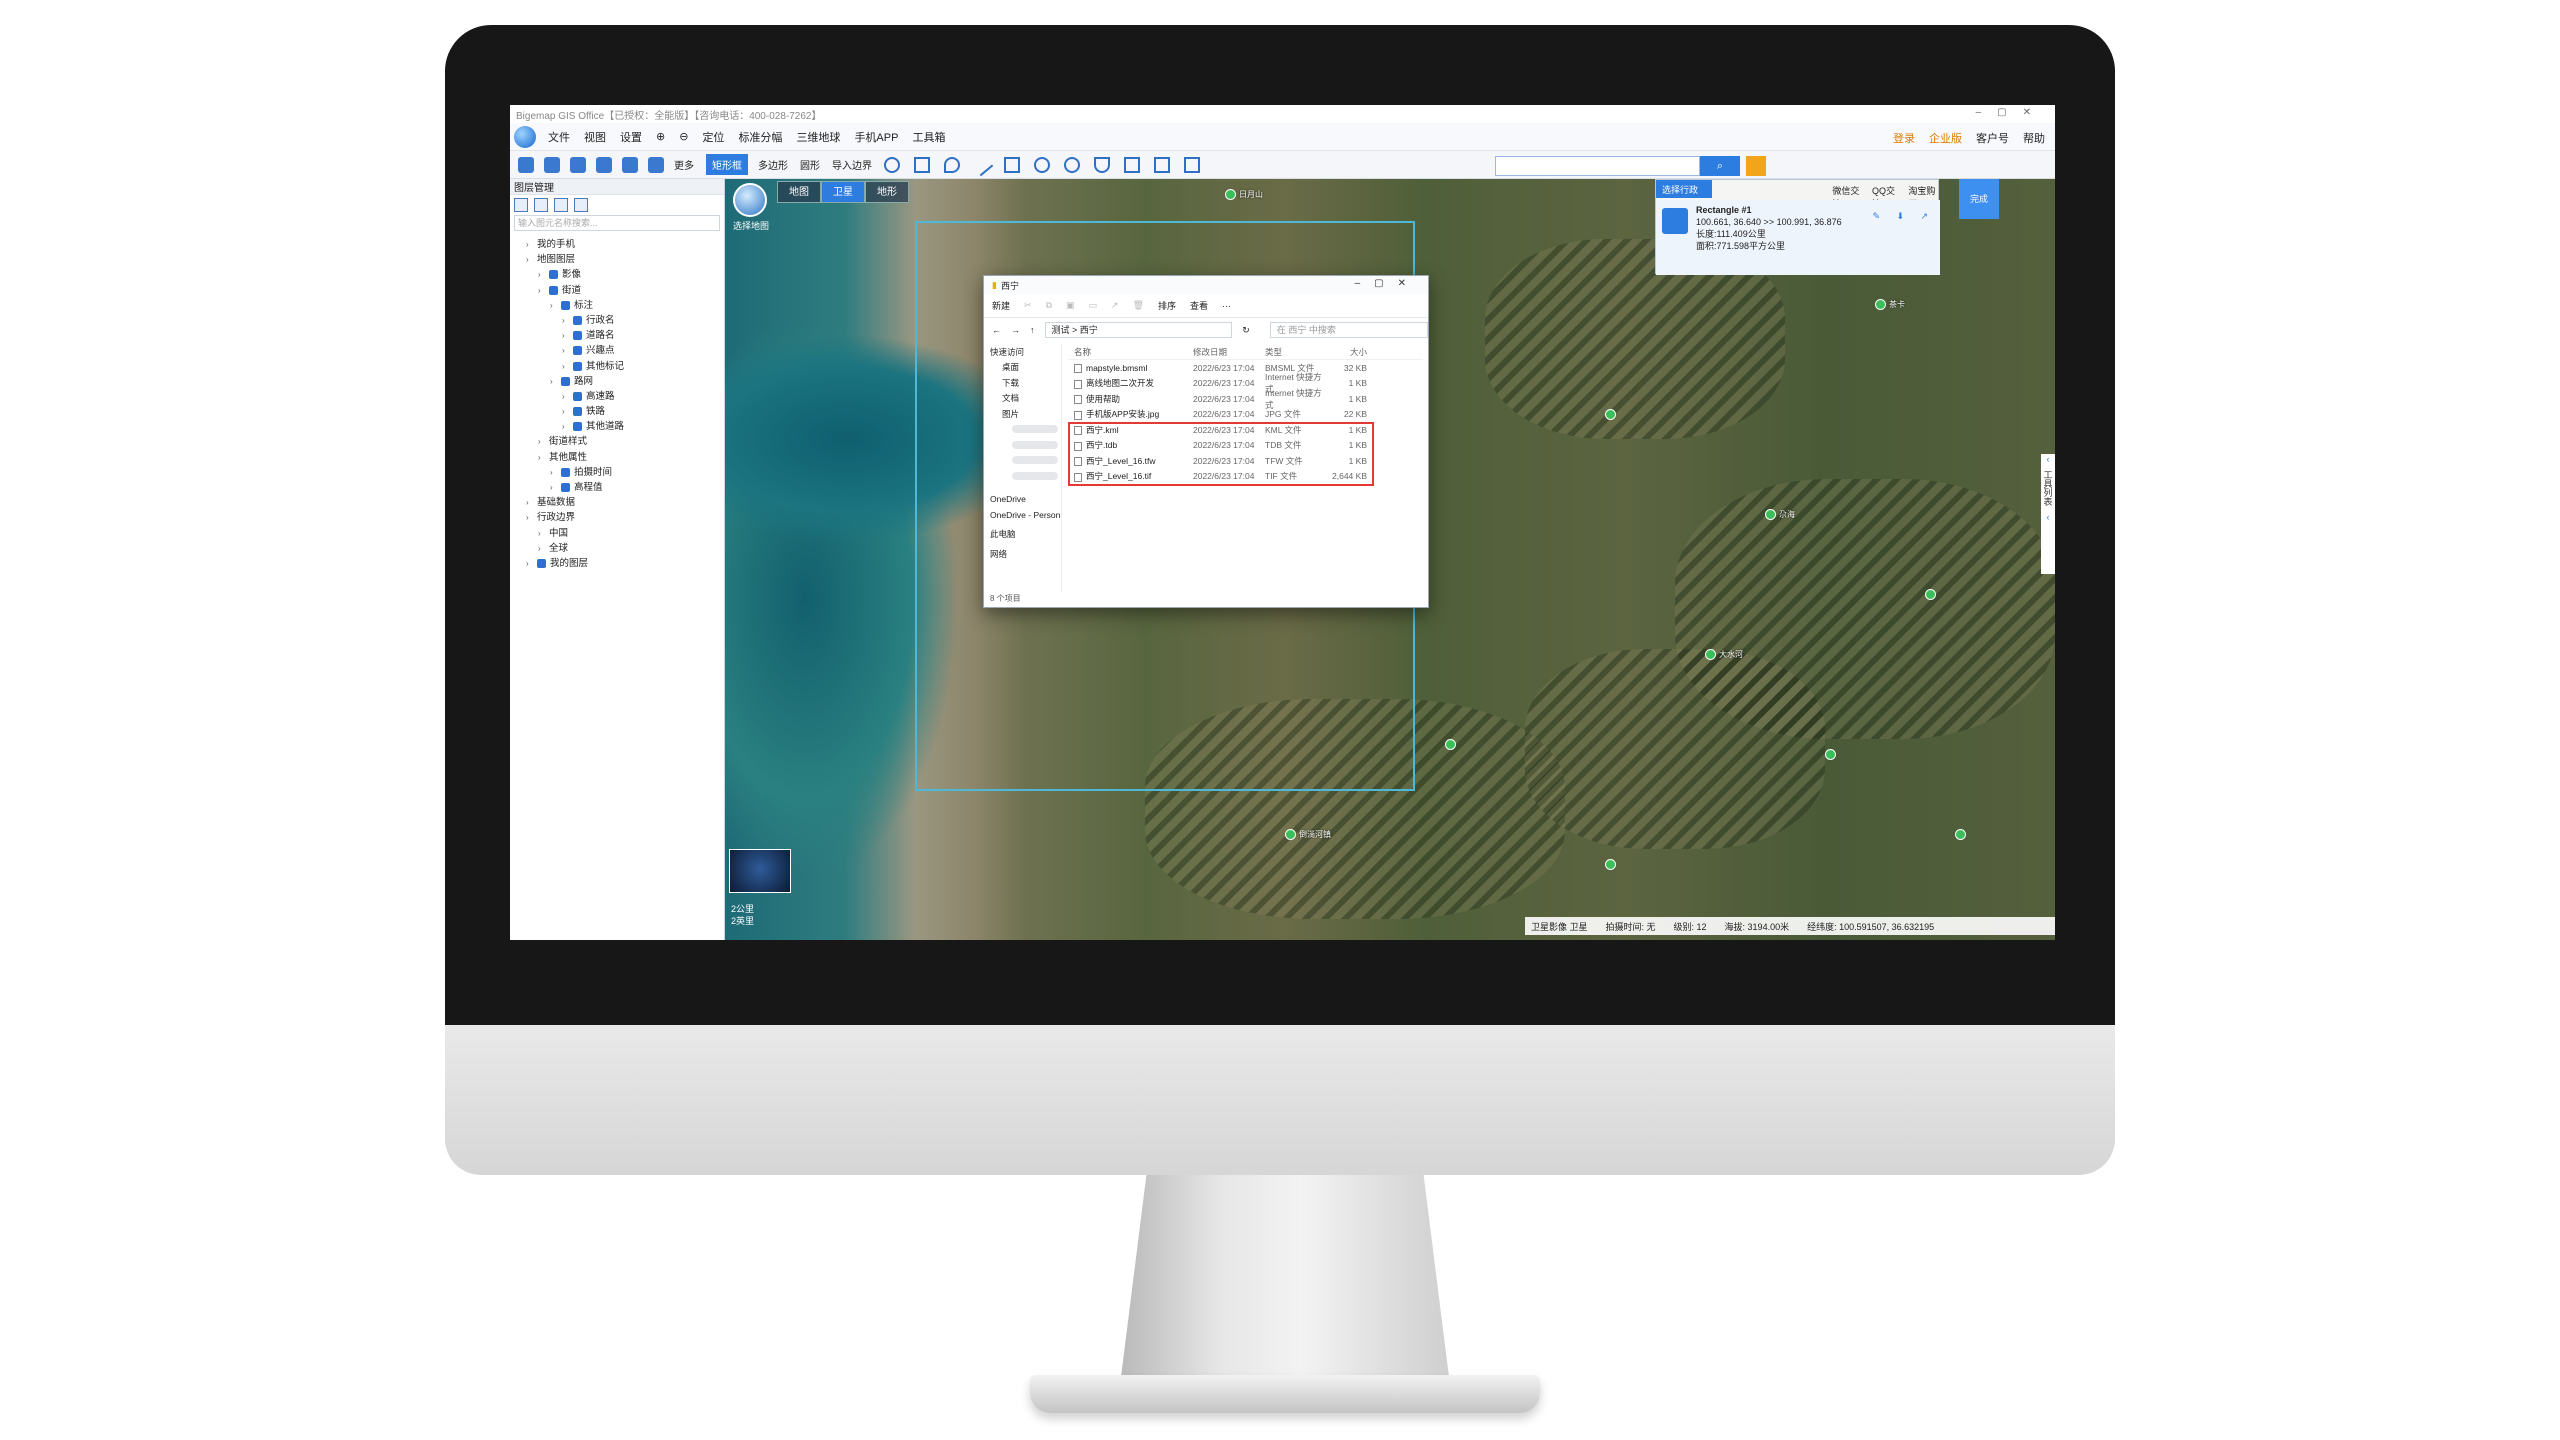 The height and width of the screenshot is (1440, 2560). I want to click on ruler-icon, so click(1162, 164).